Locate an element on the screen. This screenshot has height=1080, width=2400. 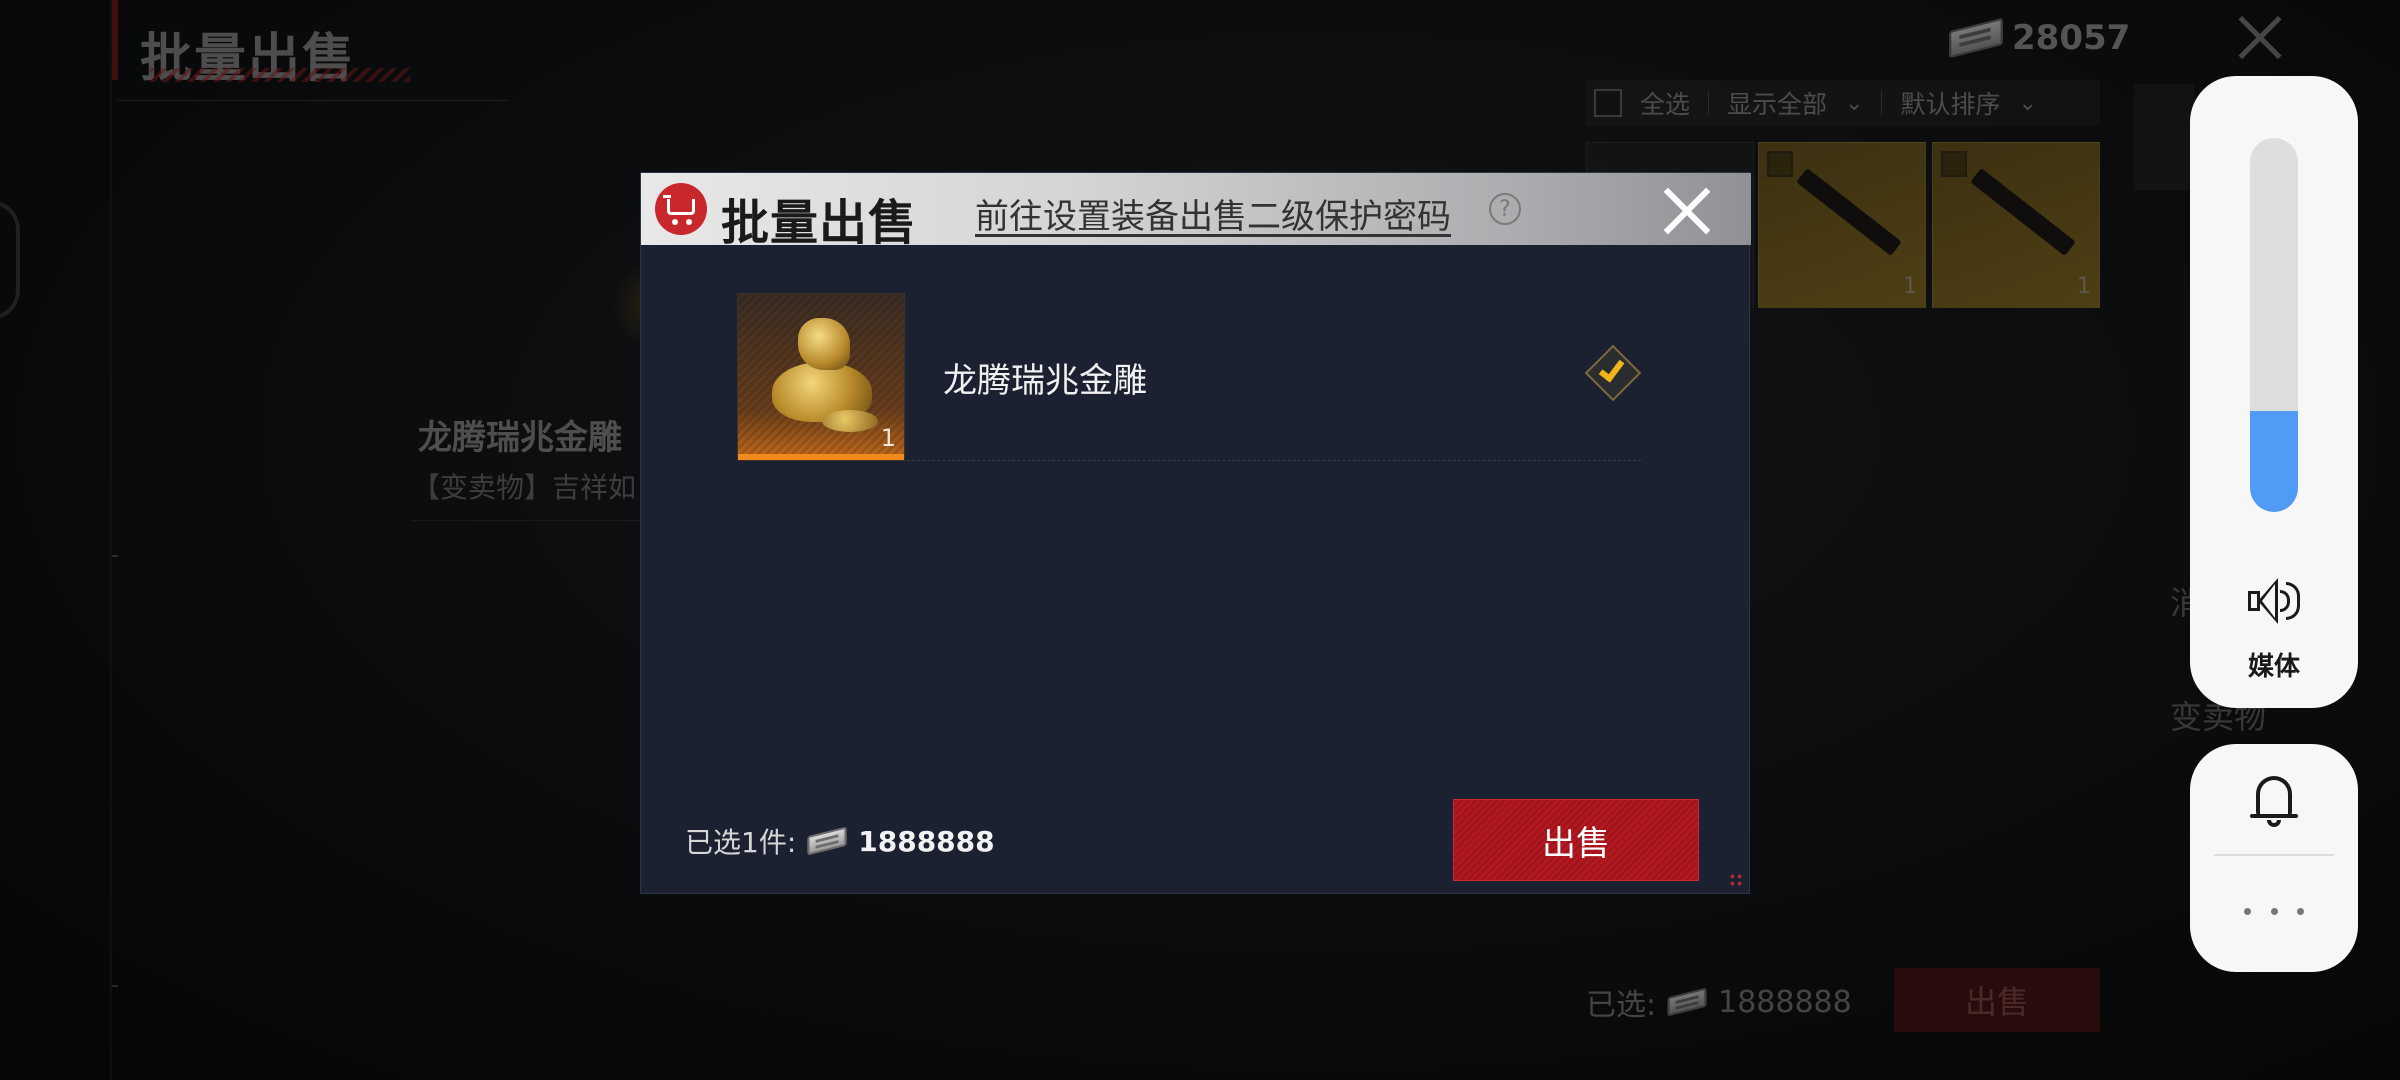
list-item: 1 龙腾瑞兆金雕 is located at coordinates (1189, 377).